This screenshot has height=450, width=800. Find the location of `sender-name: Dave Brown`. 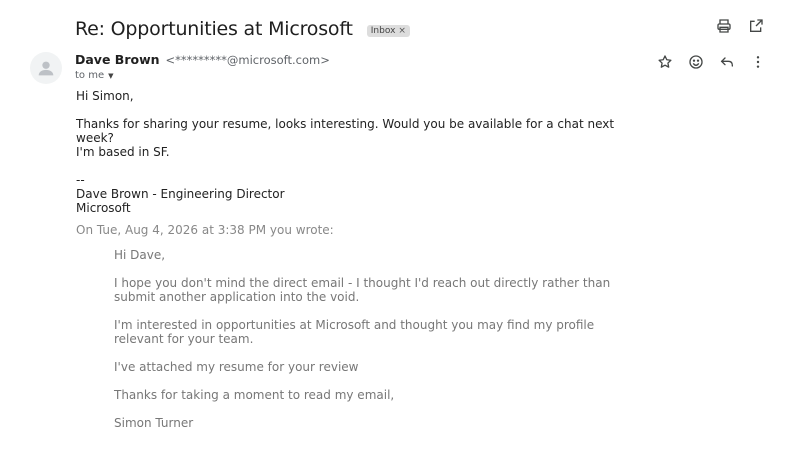

sender-name: Dave Brown is located at coordinates (117, 59).